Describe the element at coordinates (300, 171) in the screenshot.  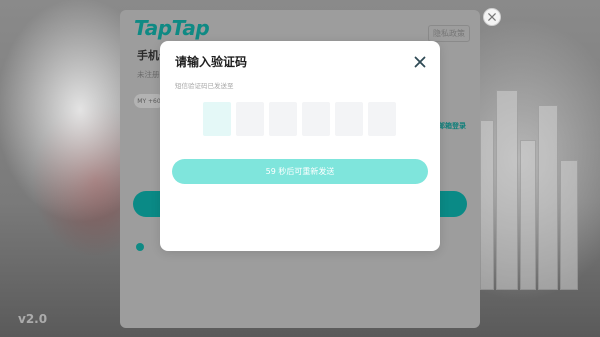
I see `resend-code-button: 59 秒后可重新发送` at that location.